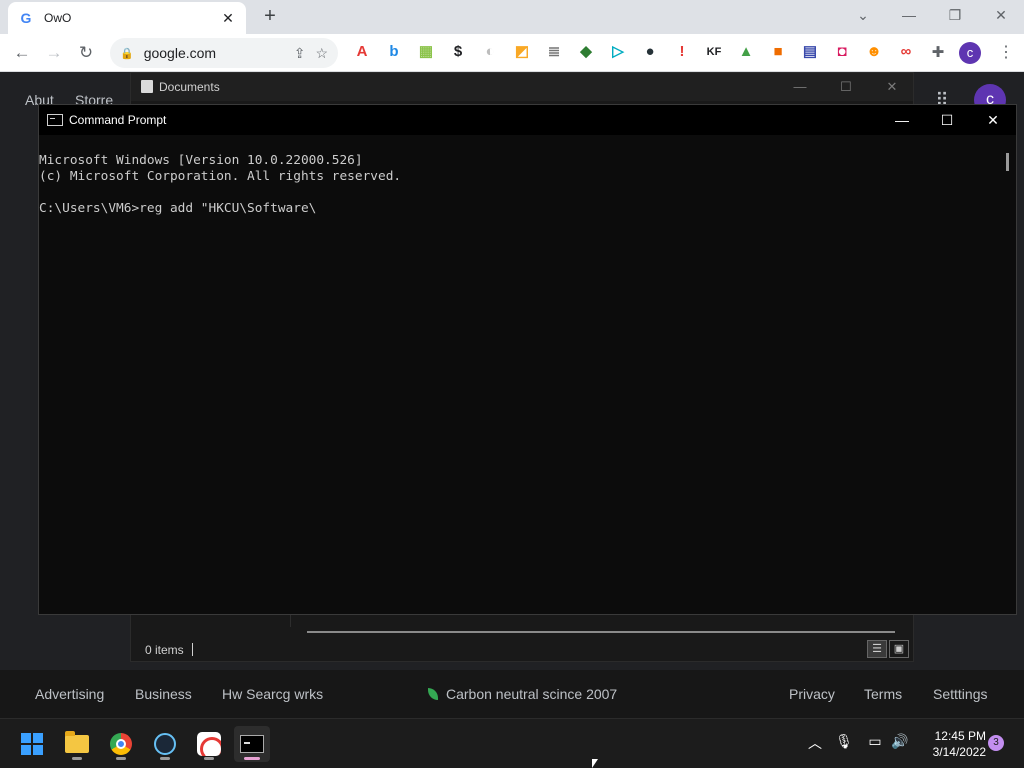  What do you see at coordinates (554, 52) in the screenshot?
I see `document-extension-icon: ≣` at bounding box center [554, 52].